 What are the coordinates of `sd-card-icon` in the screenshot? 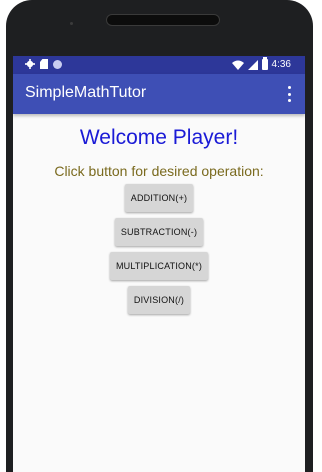 It's located at (44, 64).